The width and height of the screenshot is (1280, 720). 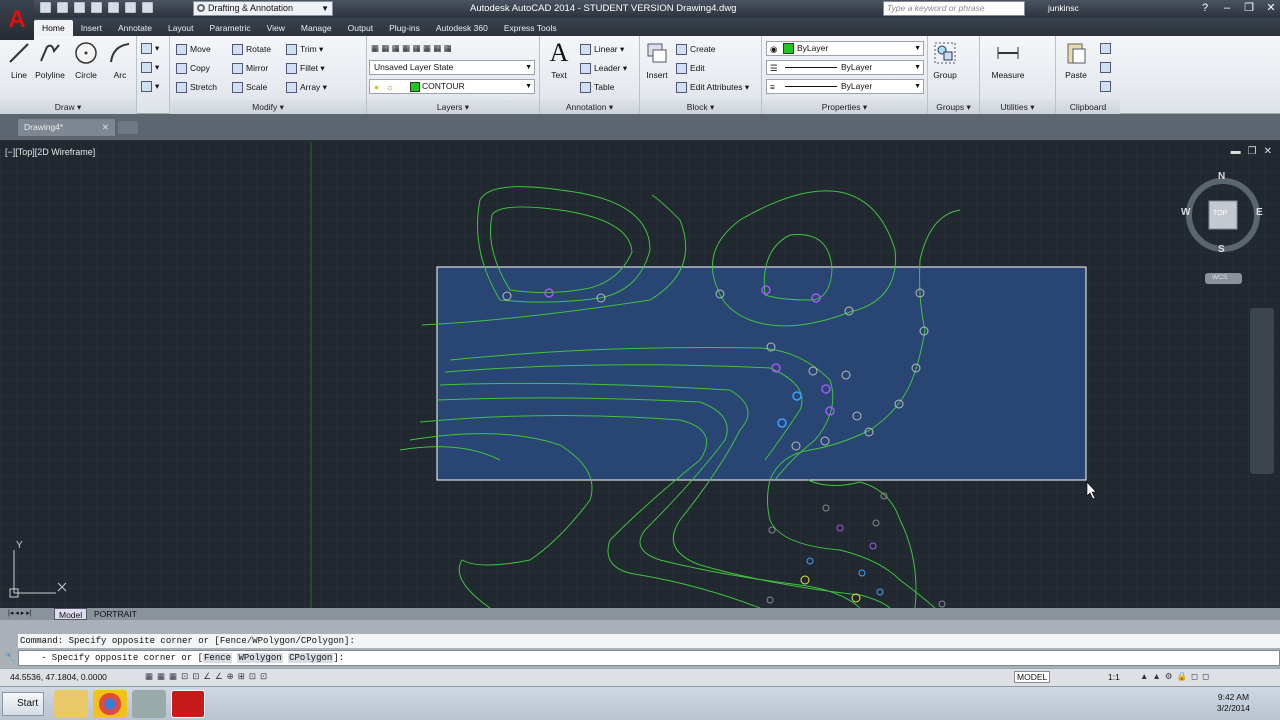 What do you see at coordinates (249, 68) in the screenshot?
I see `mirror-button: Mirror` at bounding box center [249, 68].